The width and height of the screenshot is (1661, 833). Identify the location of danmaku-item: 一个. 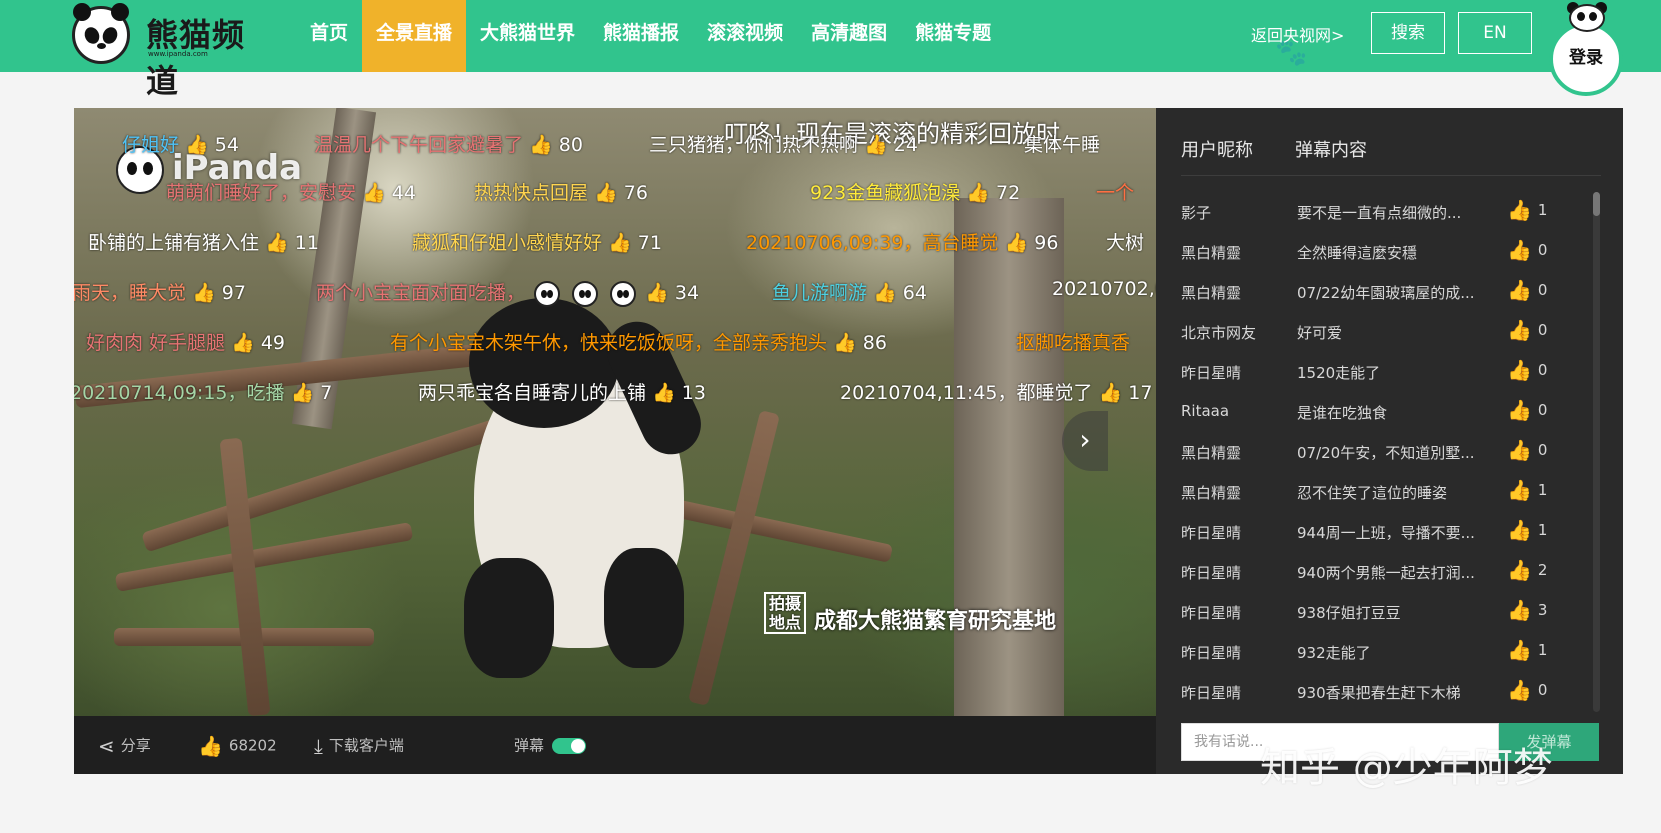
(1115, 191).